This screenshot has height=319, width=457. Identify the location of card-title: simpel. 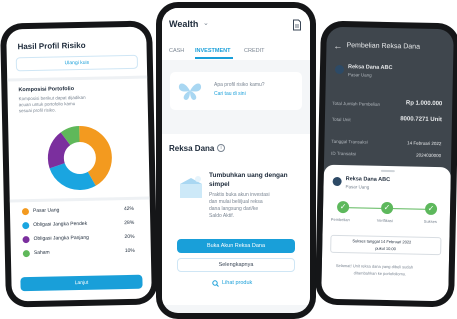
(219, 184).